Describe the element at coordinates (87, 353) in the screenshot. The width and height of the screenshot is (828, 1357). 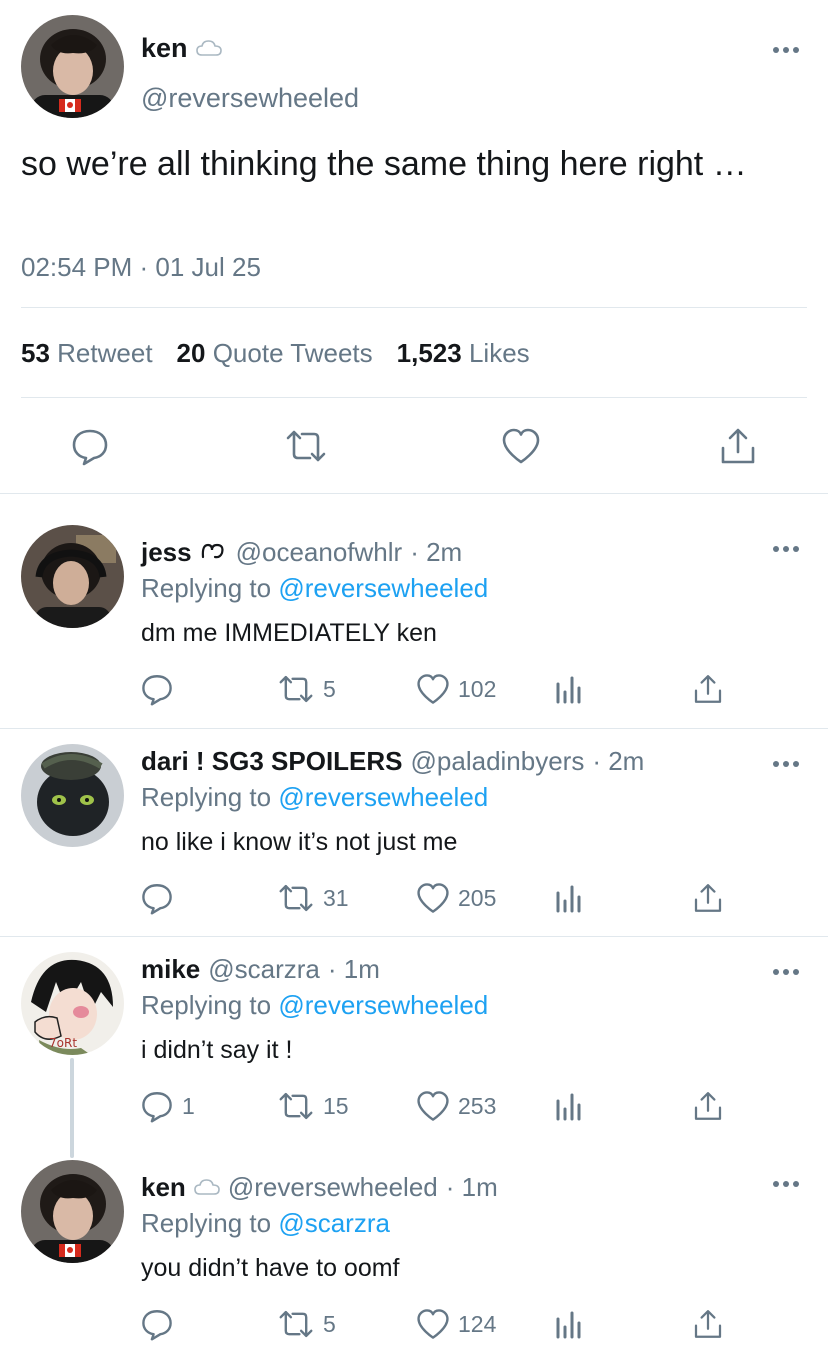
I see `retweet-stat: 53 Retweet` at that location.